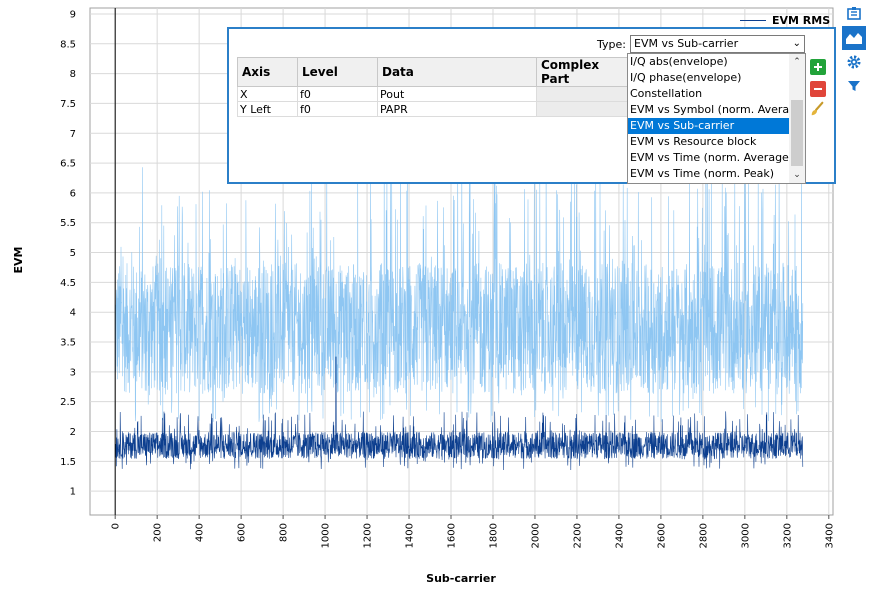  I want to click on filter-icon, so click(854, 86).